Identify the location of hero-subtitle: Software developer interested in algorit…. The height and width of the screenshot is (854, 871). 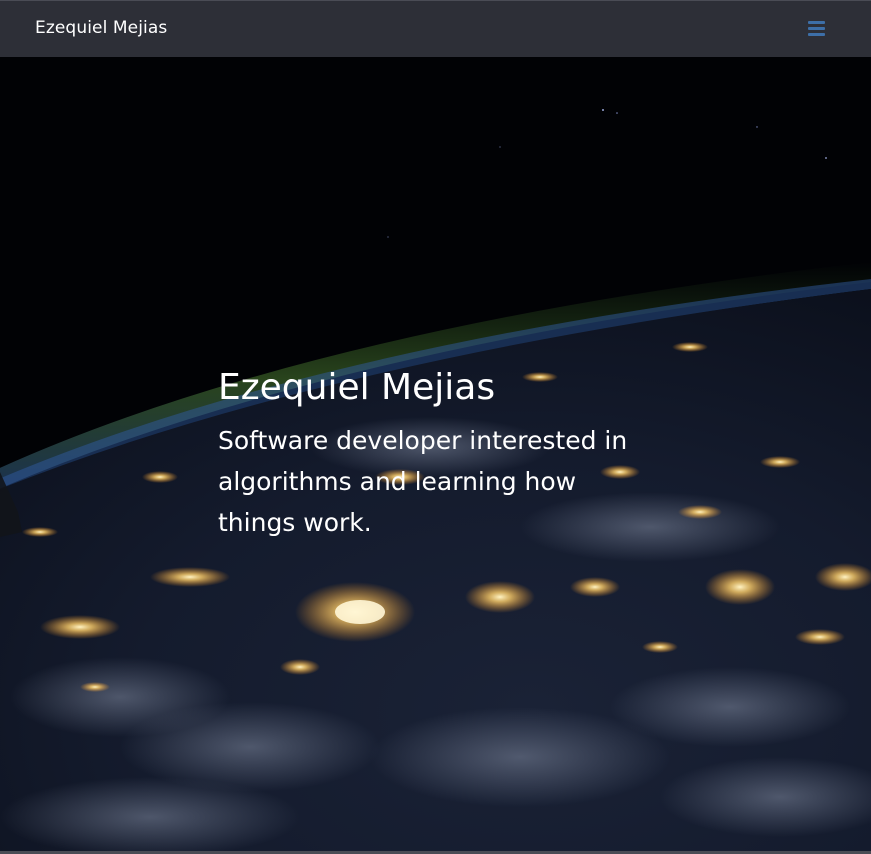
(423, 482).